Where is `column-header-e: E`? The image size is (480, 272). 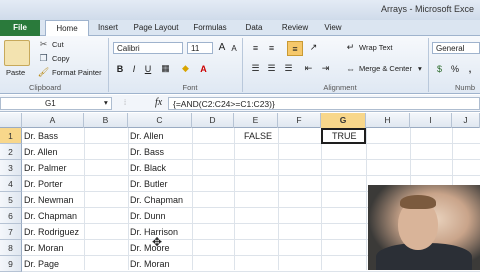 column-header-e: E is located at coordinates (256, 120).